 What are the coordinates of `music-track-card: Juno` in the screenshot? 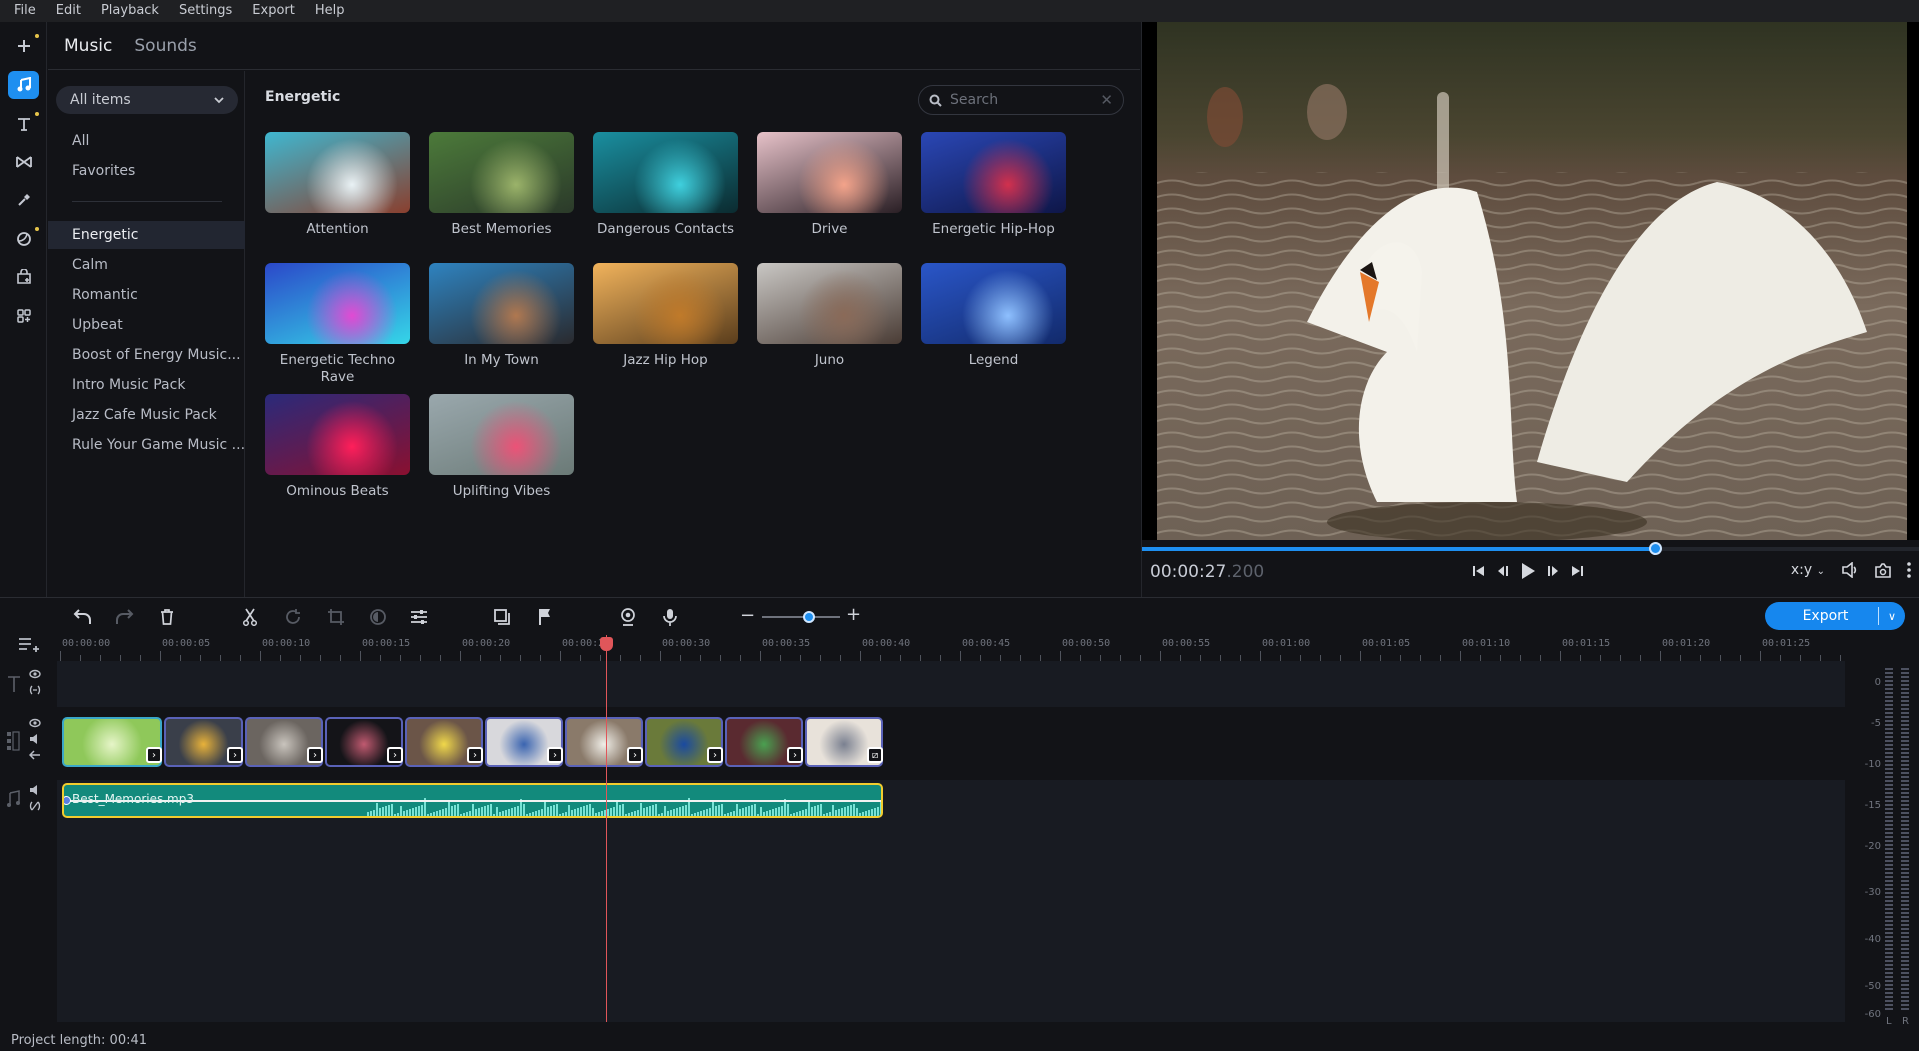 It's located at (829, 316).